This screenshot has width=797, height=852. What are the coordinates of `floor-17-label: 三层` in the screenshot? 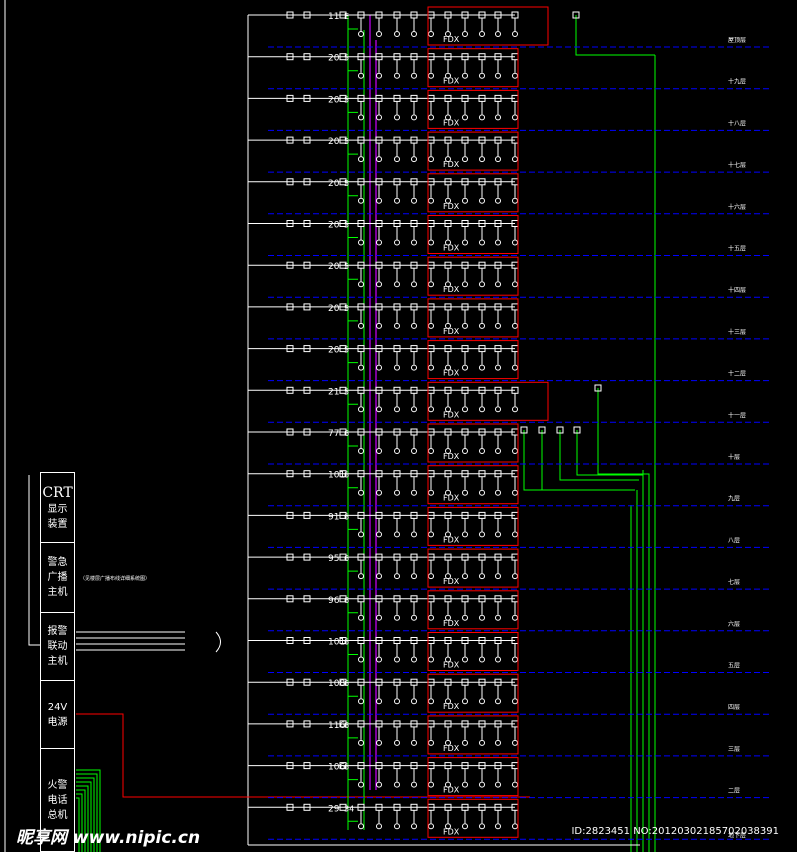 It's located at (734, 749).